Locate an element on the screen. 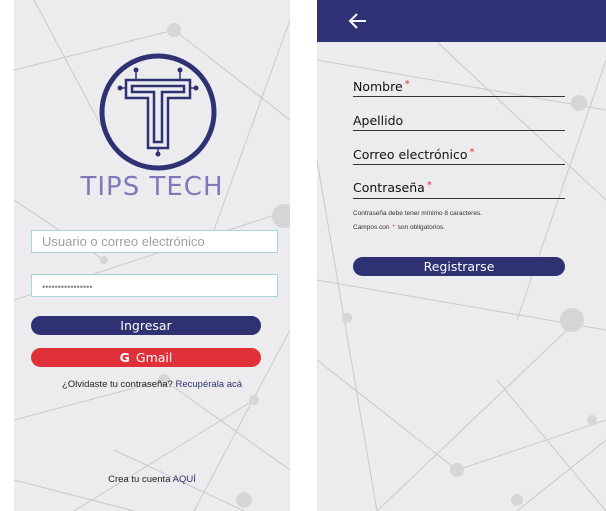  username-placeholder: Usuario o correo electrónico is located at coordinates (123, 241).